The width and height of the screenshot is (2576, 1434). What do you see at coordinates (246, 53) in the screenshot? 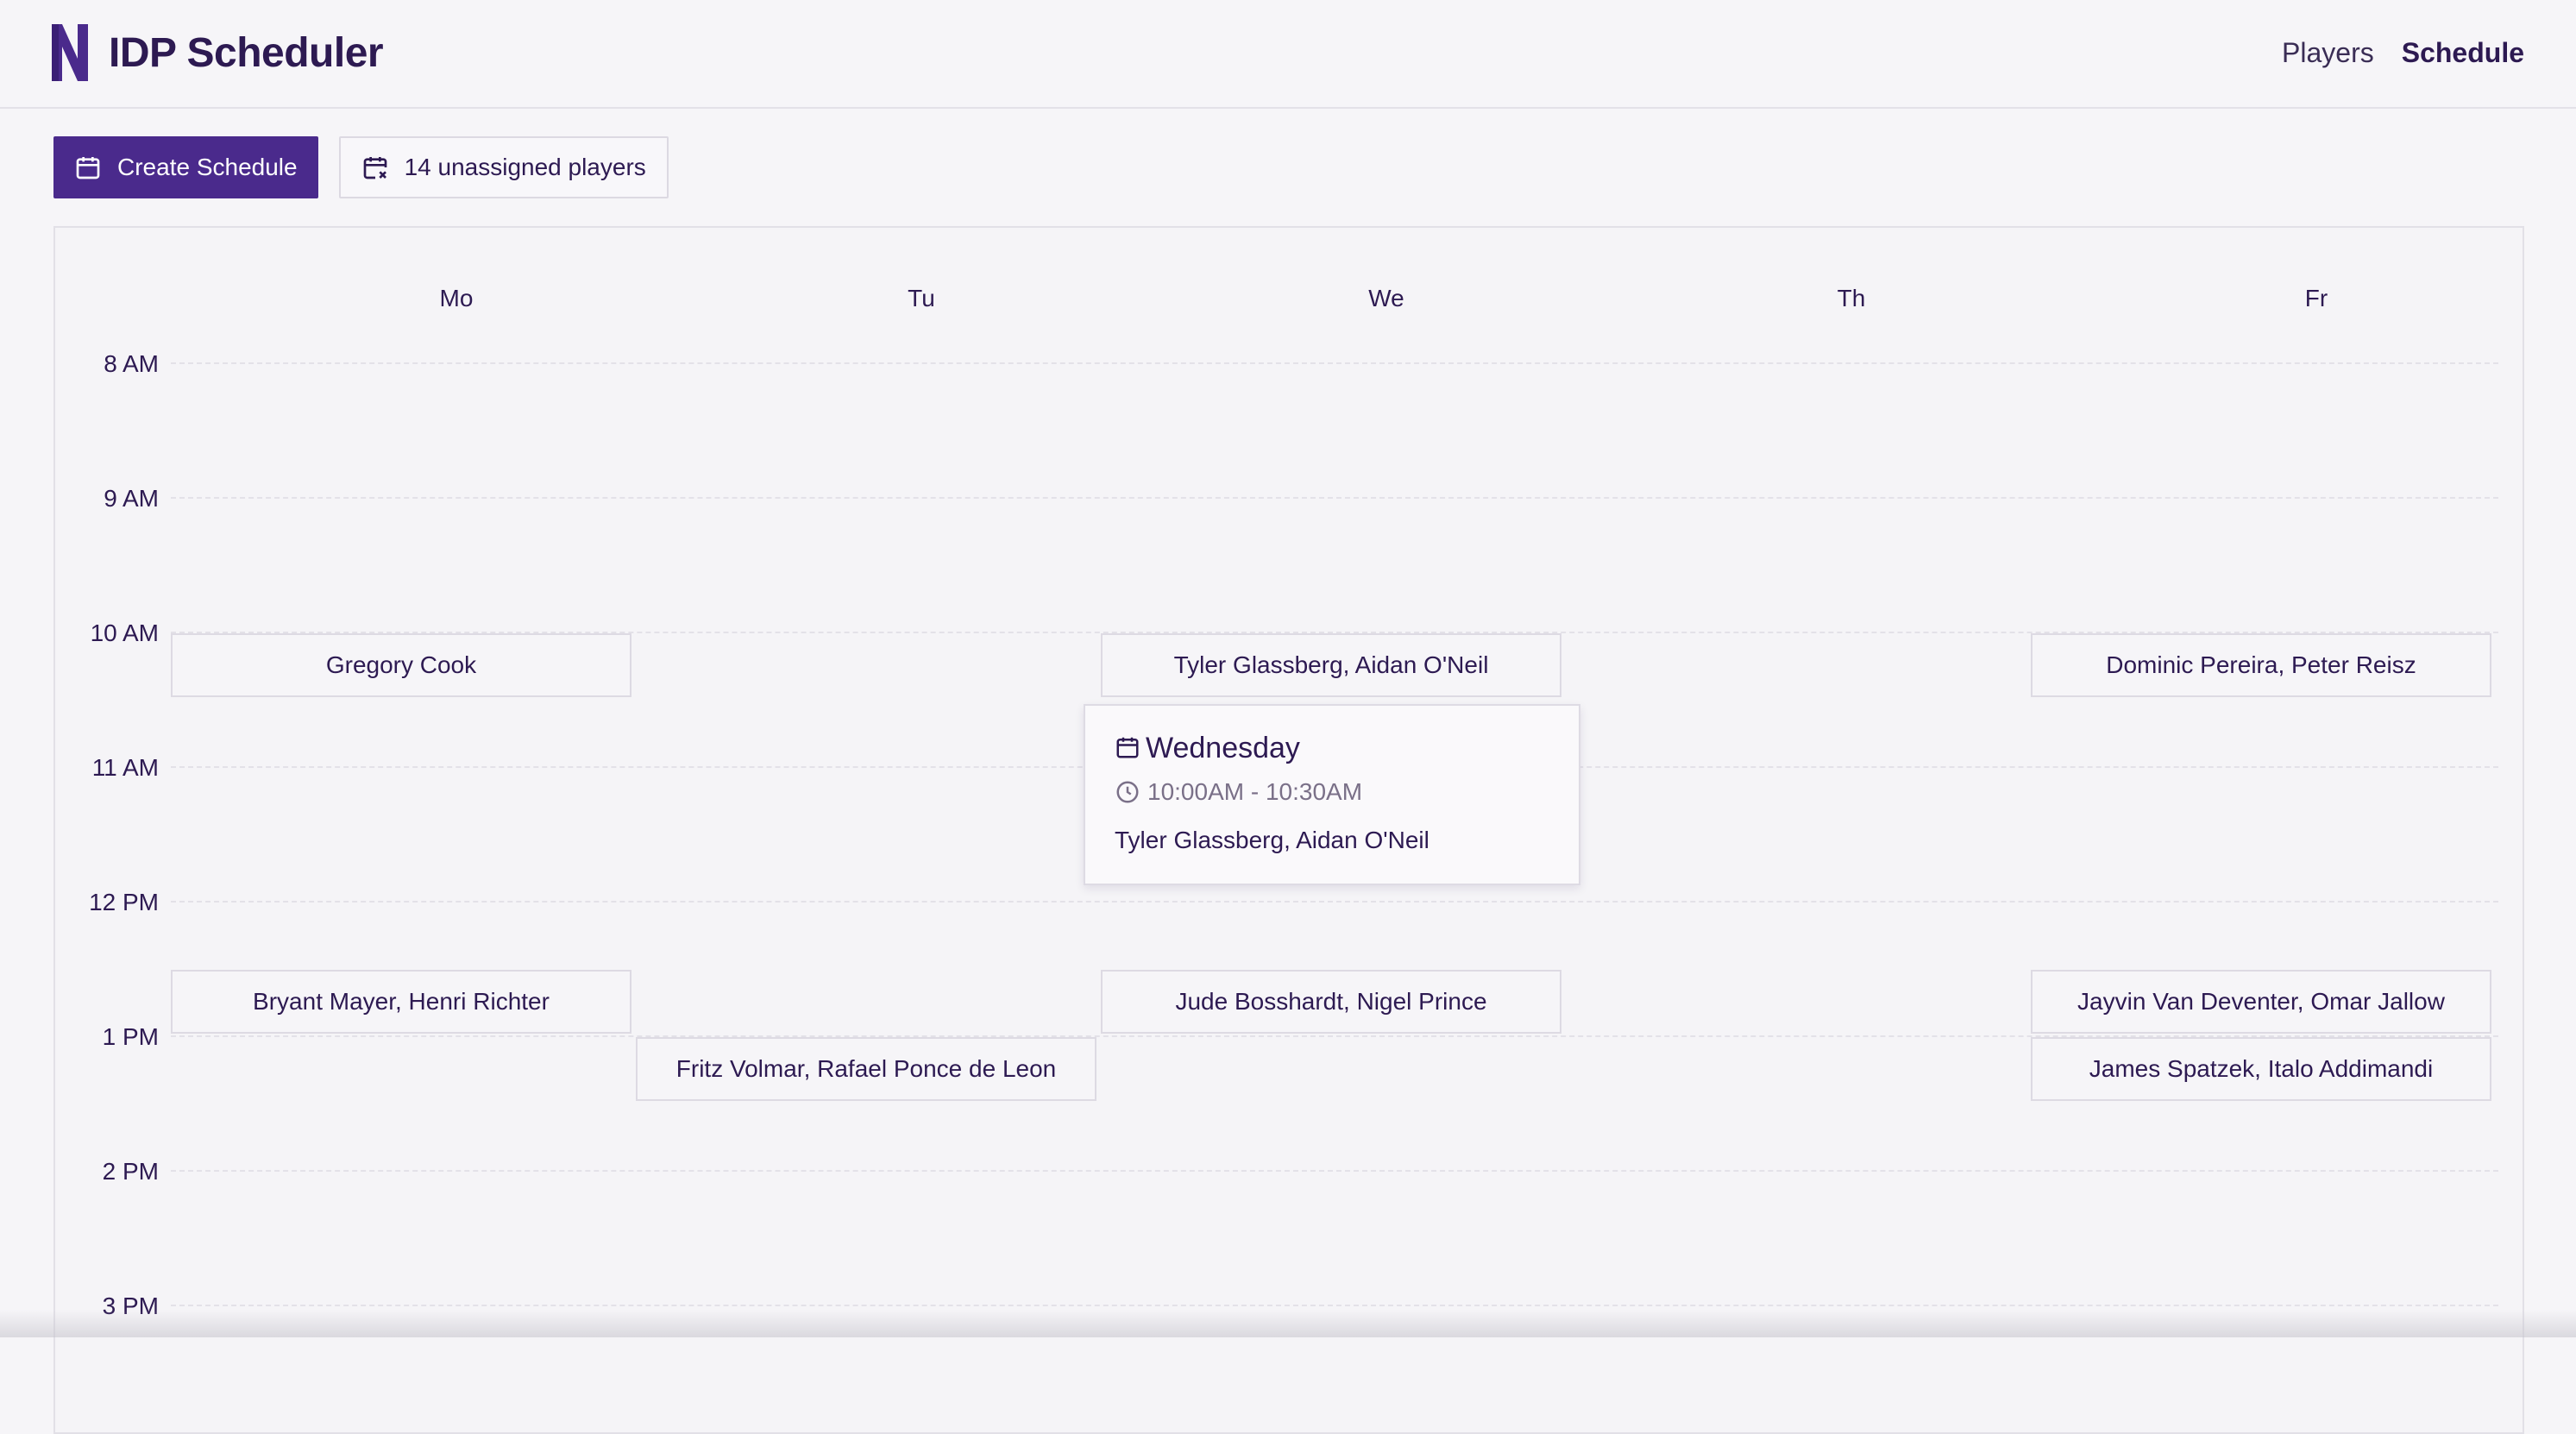
I see `app-title: IDP Scheduler` at bounding box center [246, 53].